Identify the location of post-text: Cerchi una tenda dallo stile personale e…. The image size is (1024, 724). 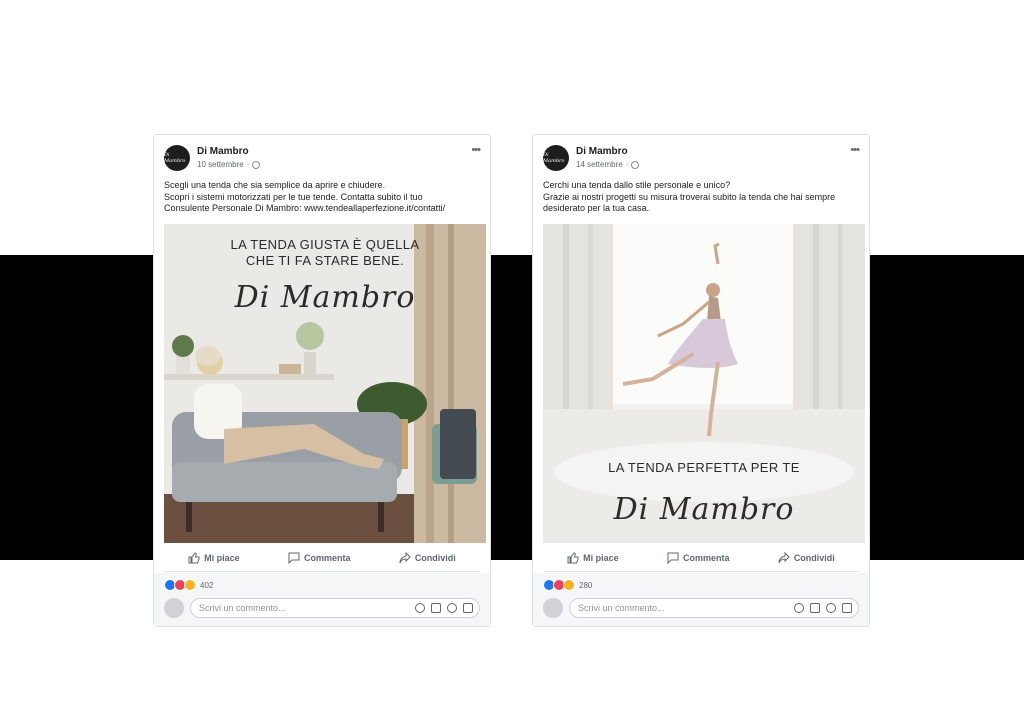
(701, 197).